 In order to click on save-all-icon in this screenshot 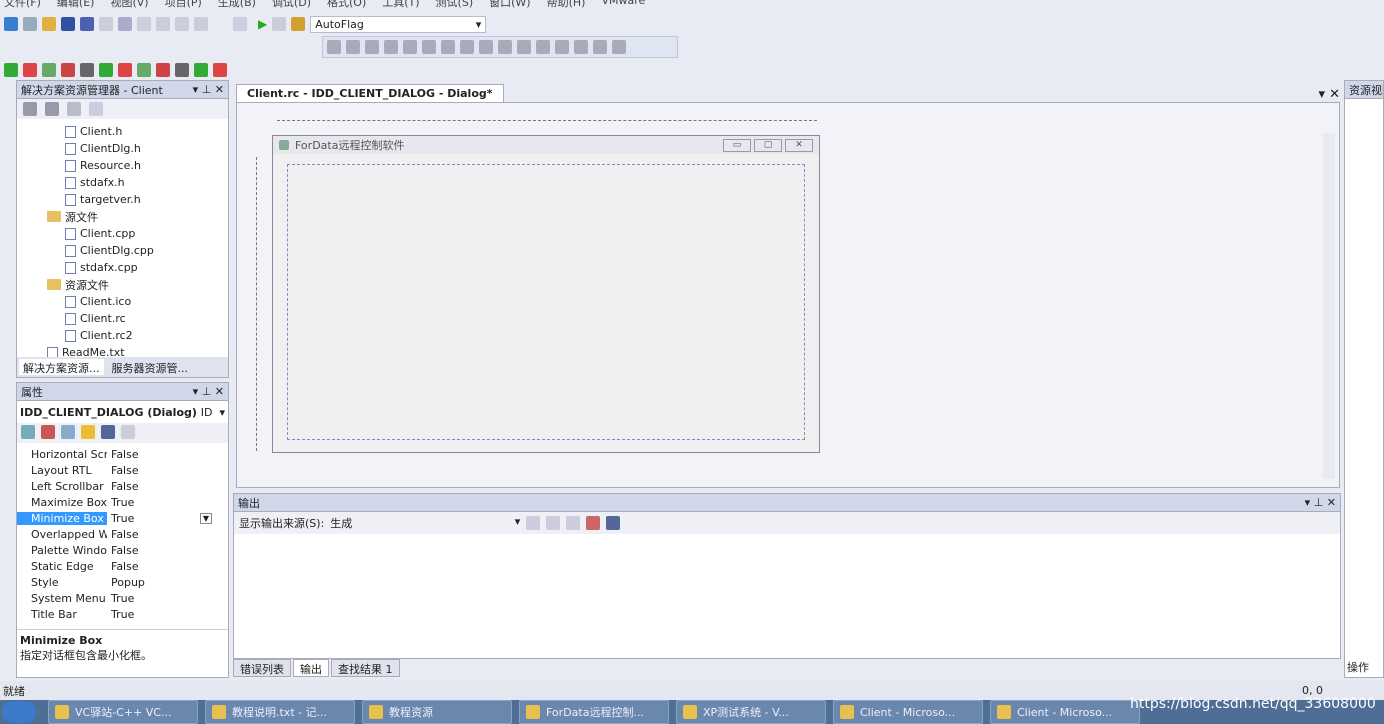, I will do `click(87, 24)`.